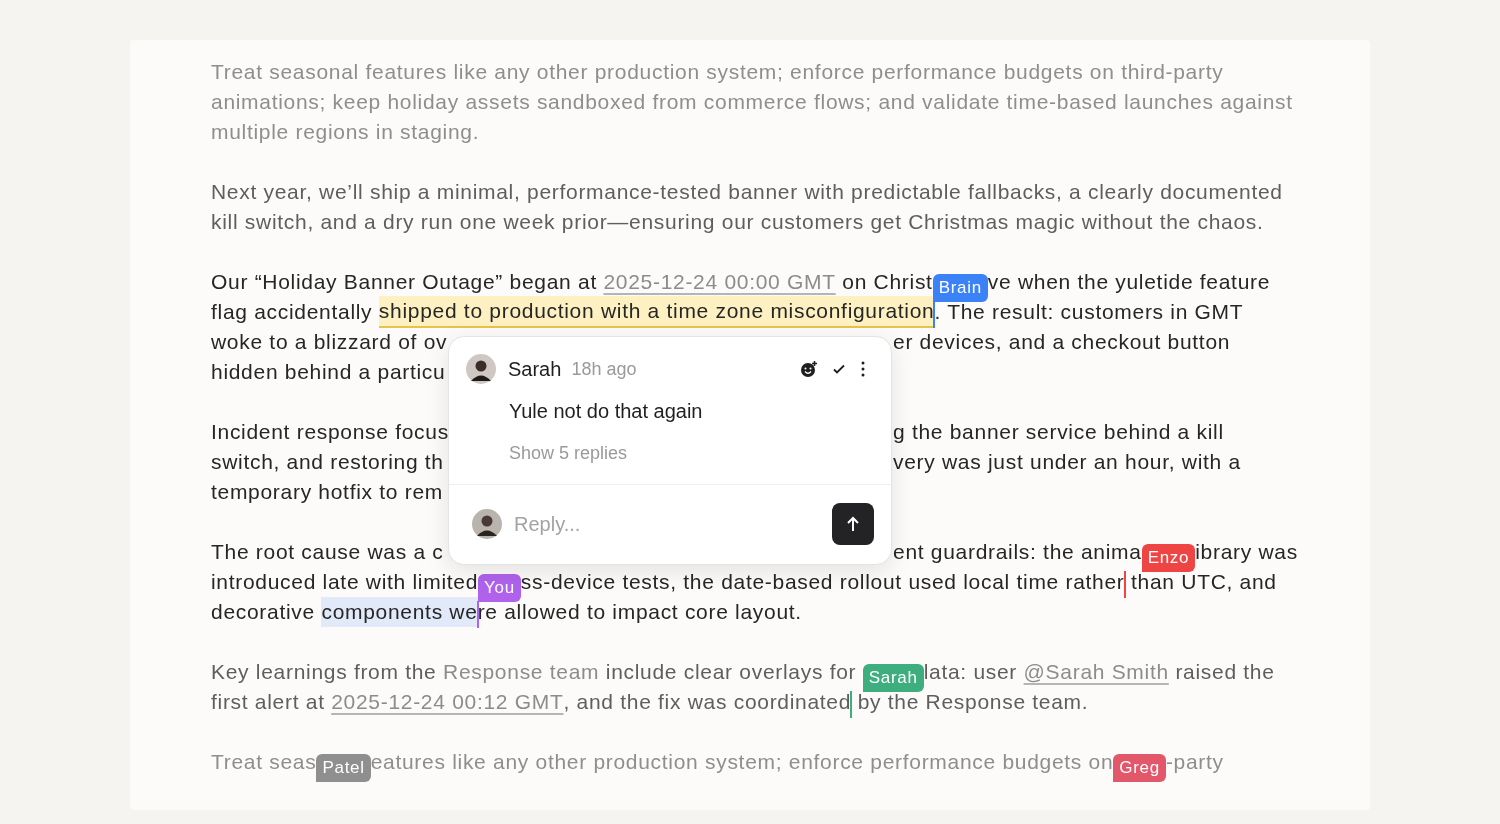 The height and width of the screenshot is (824, 1500). I want to click on body-text: The root cause was a c, so click(327, 552).